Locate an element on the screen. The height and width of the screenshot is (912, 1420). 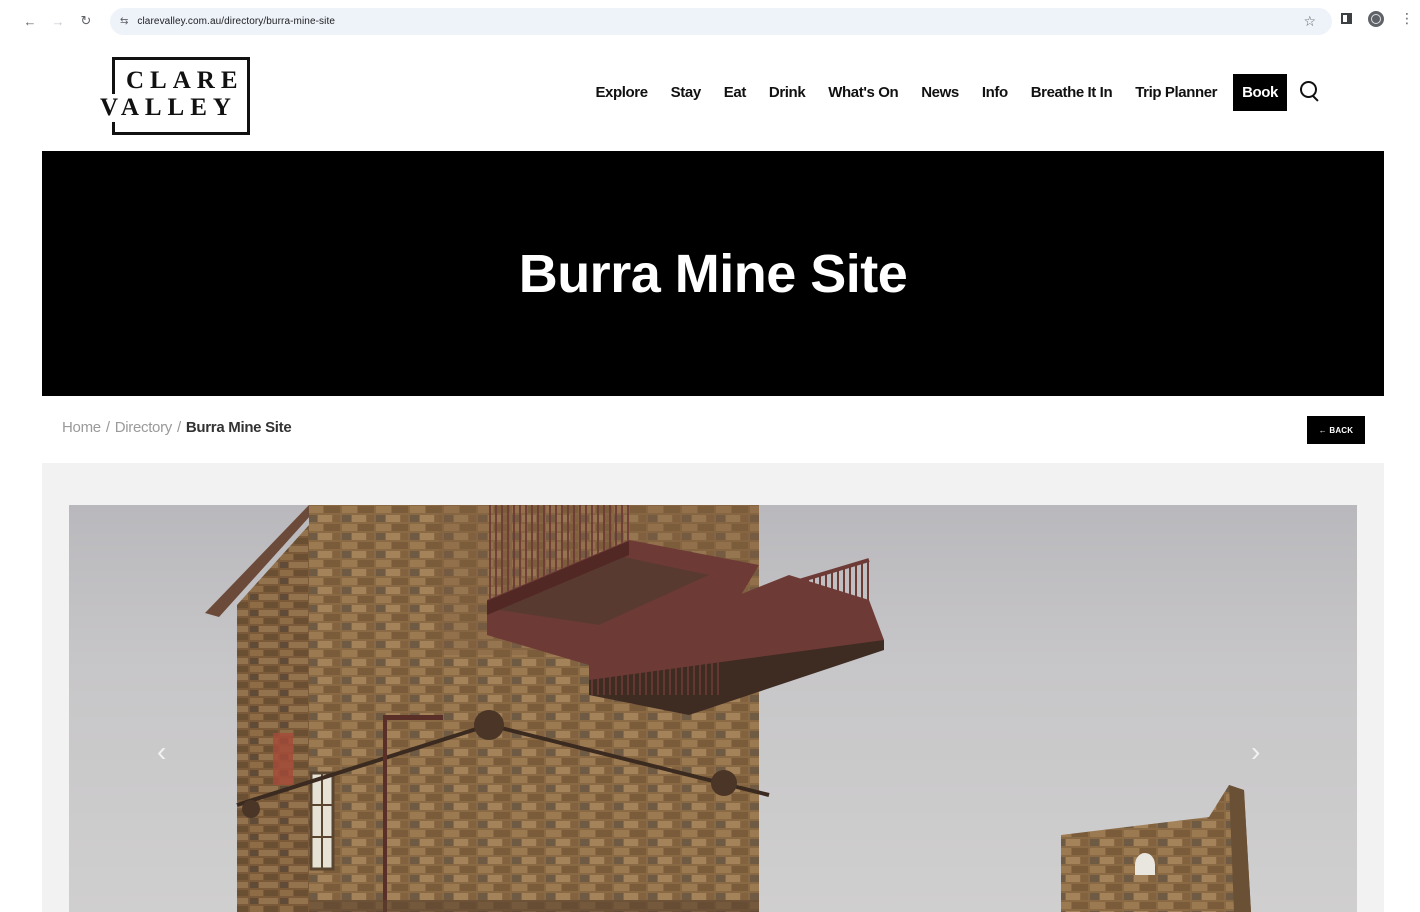
profile-globe-icon is located at coordinates (1376, 18).